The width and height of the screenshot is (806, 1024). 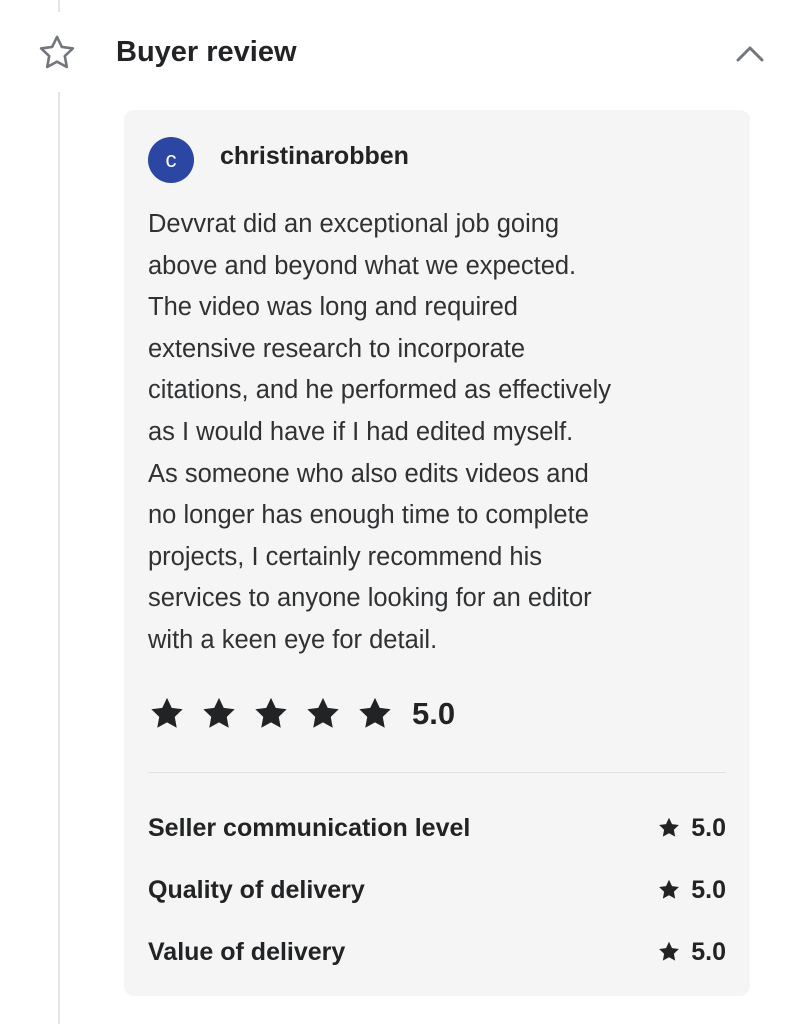 I want to click on review-text-line: no longer has enough time to complete, so click(x=368, y=515).